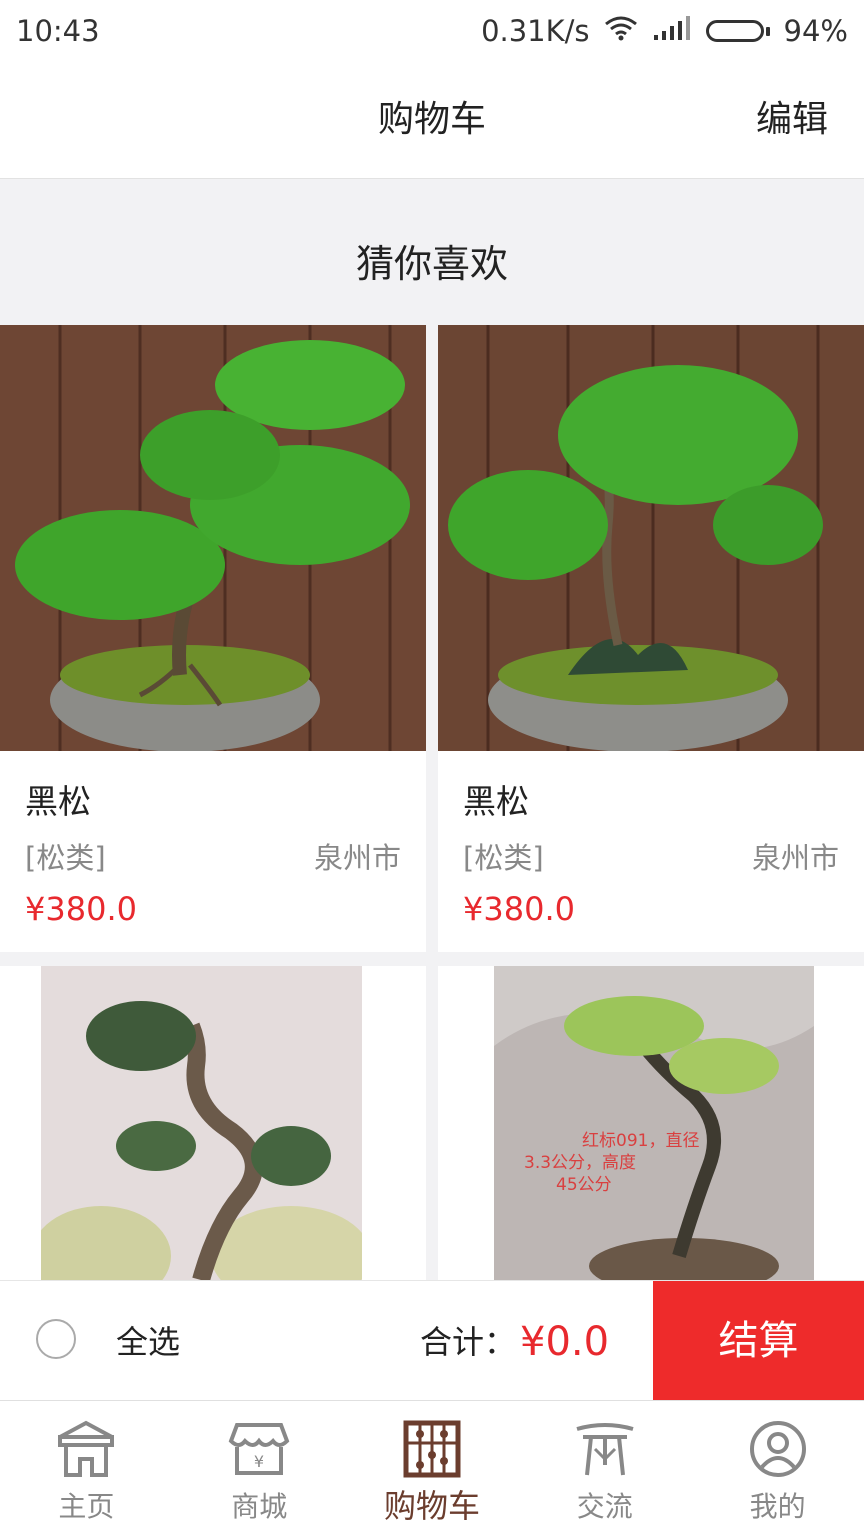  Describe the element at coordinates (56, 1339) in the screenshot. I see `select-all-radio` at that location.